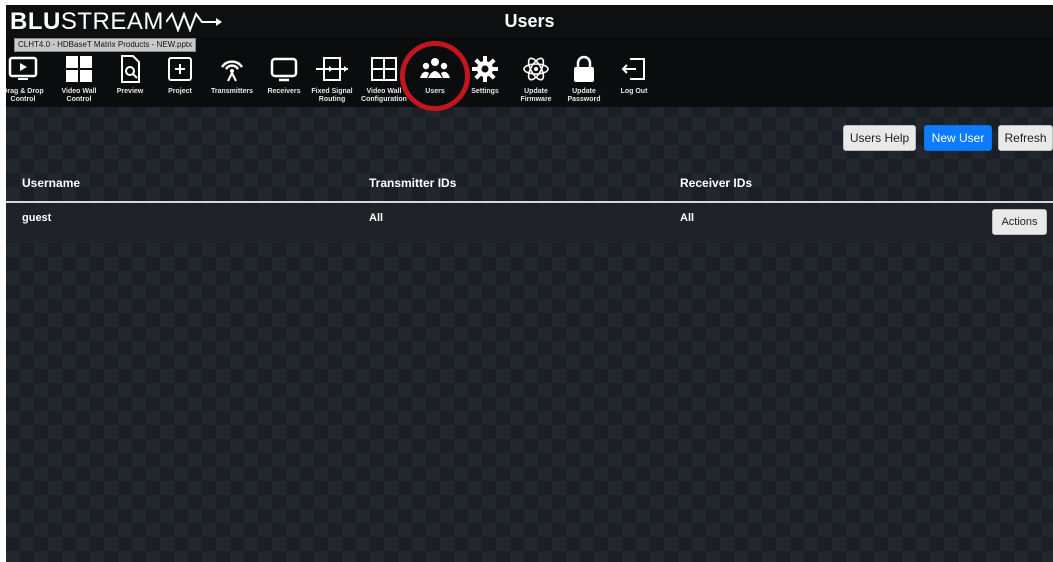  I want to click on column-header-transmitter-ids: Transmitter IDs, so click(413, 183).